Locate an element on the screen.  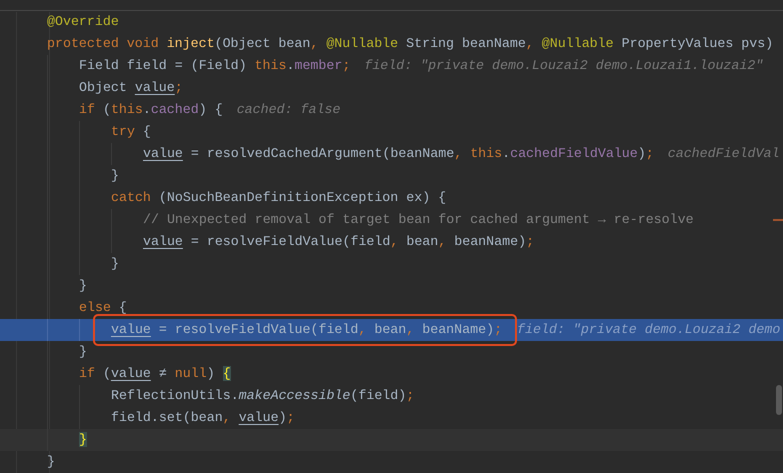
inlay-hint: field: "private demo.Louzai2 demo is located at coordinates (648, 330).